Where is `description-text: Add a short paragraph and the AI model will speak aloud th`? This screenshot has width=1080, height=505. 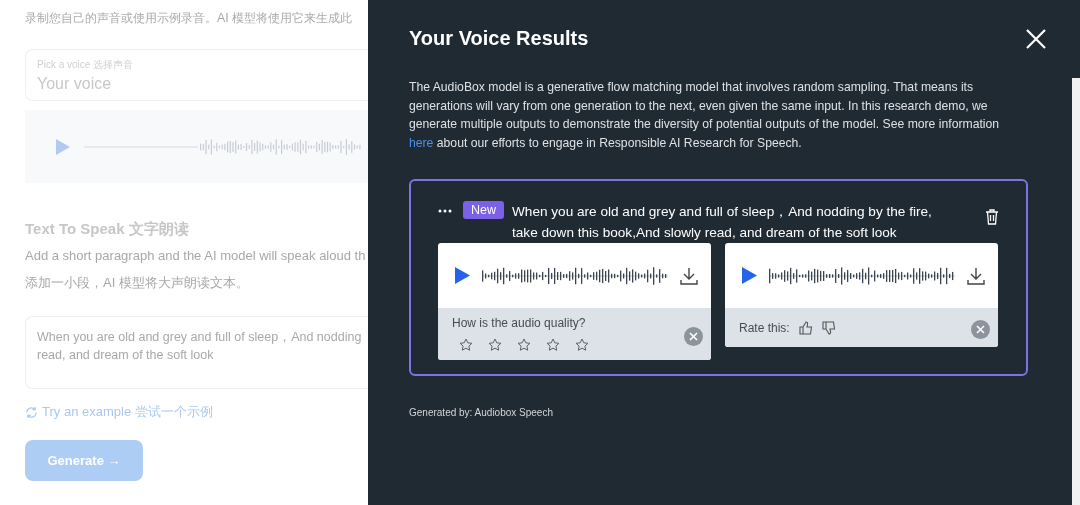 description-text: Add a short paragraph and the AI model will speak aloud th is located at coordinates (195, 255).